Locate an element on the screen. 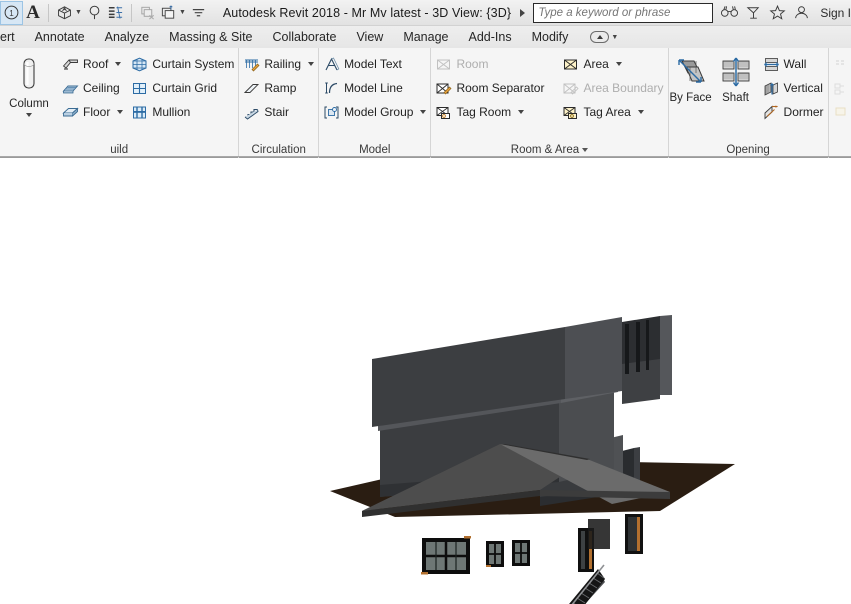  3d-view-icon: ▼ is located at coordinates (69, 13).